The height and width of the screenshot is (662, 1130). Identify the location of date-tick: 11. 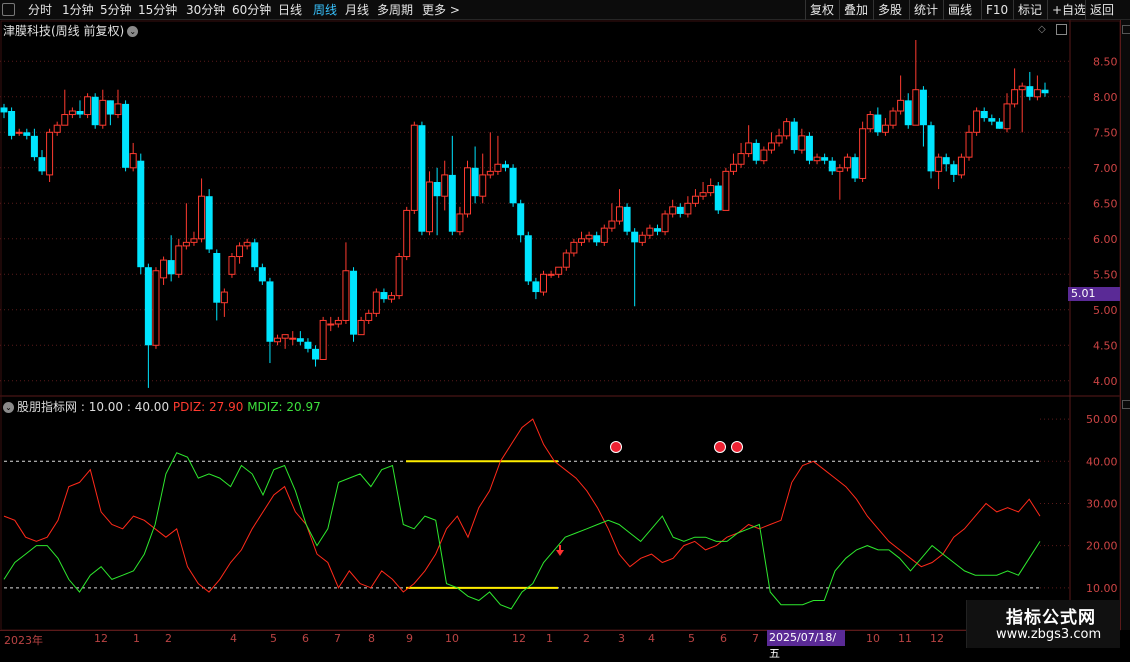
(905, 638).